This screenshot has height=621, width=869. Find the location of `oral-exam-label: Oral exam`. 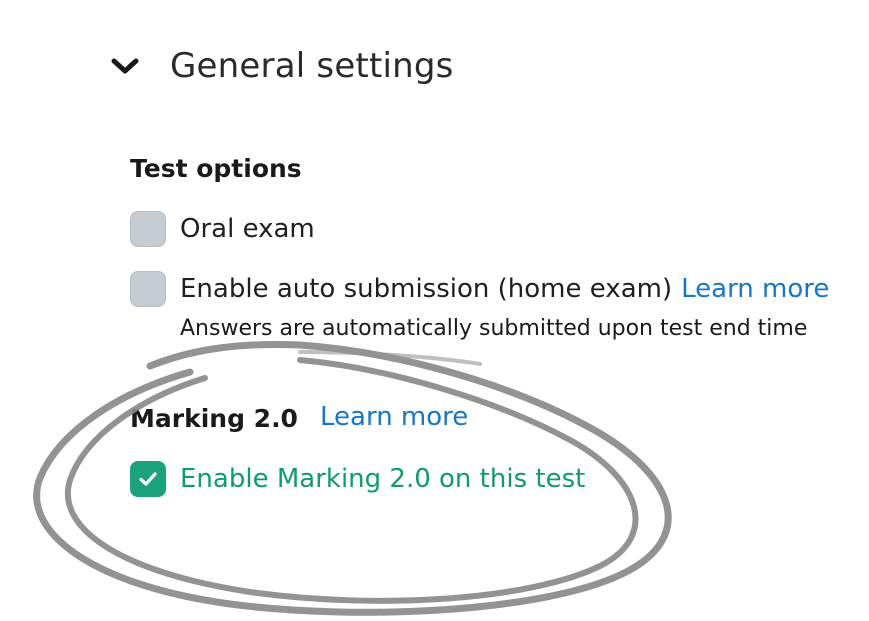

oral-exam-label: Oral exam is located at coordinates (247, 229).